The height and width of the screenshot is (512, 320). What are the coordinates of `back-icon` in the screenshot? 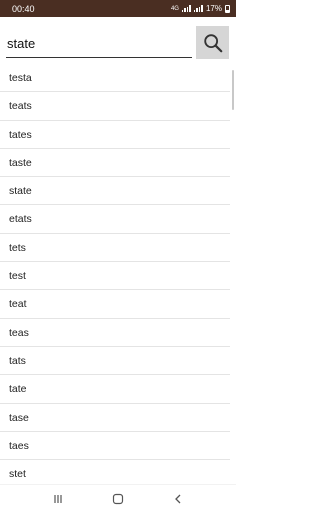 It's located at (178, 498).